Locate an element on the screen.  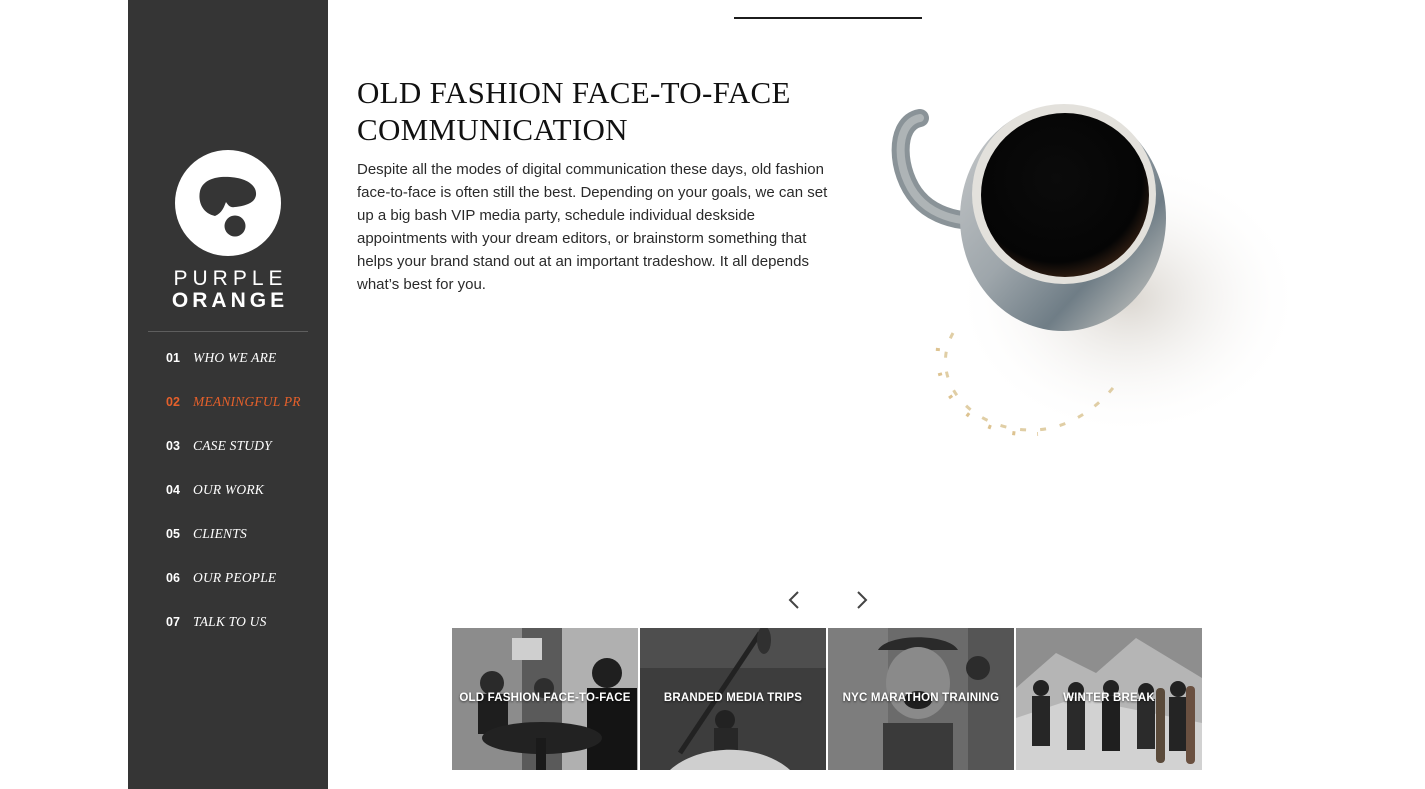
page-title-line2: COMMUNICATION is located at coordinates (492, 129).